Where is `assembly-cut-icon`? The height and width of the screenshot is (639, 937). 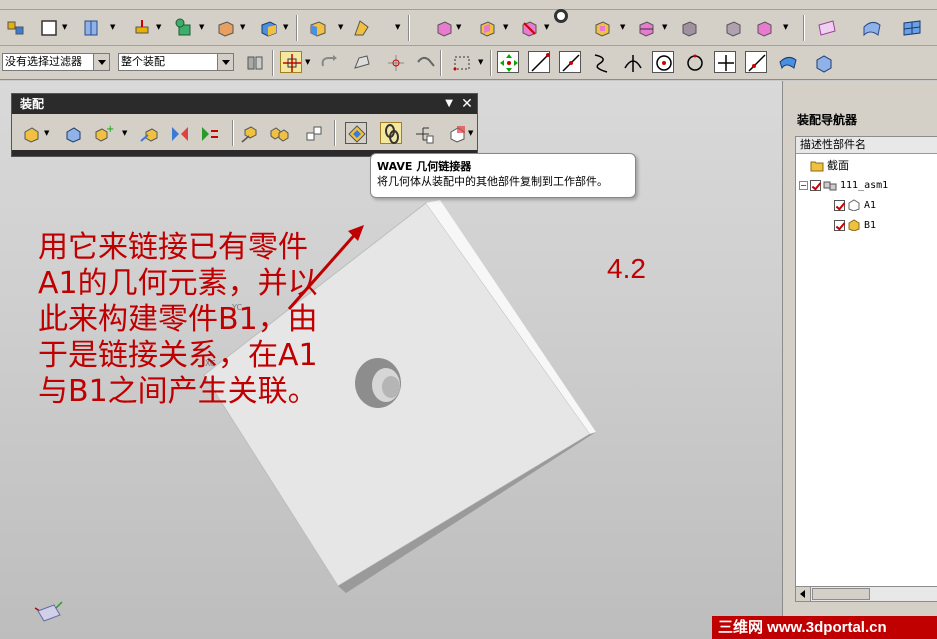
assembly-cut-icon is located at coordinates (457, 133).